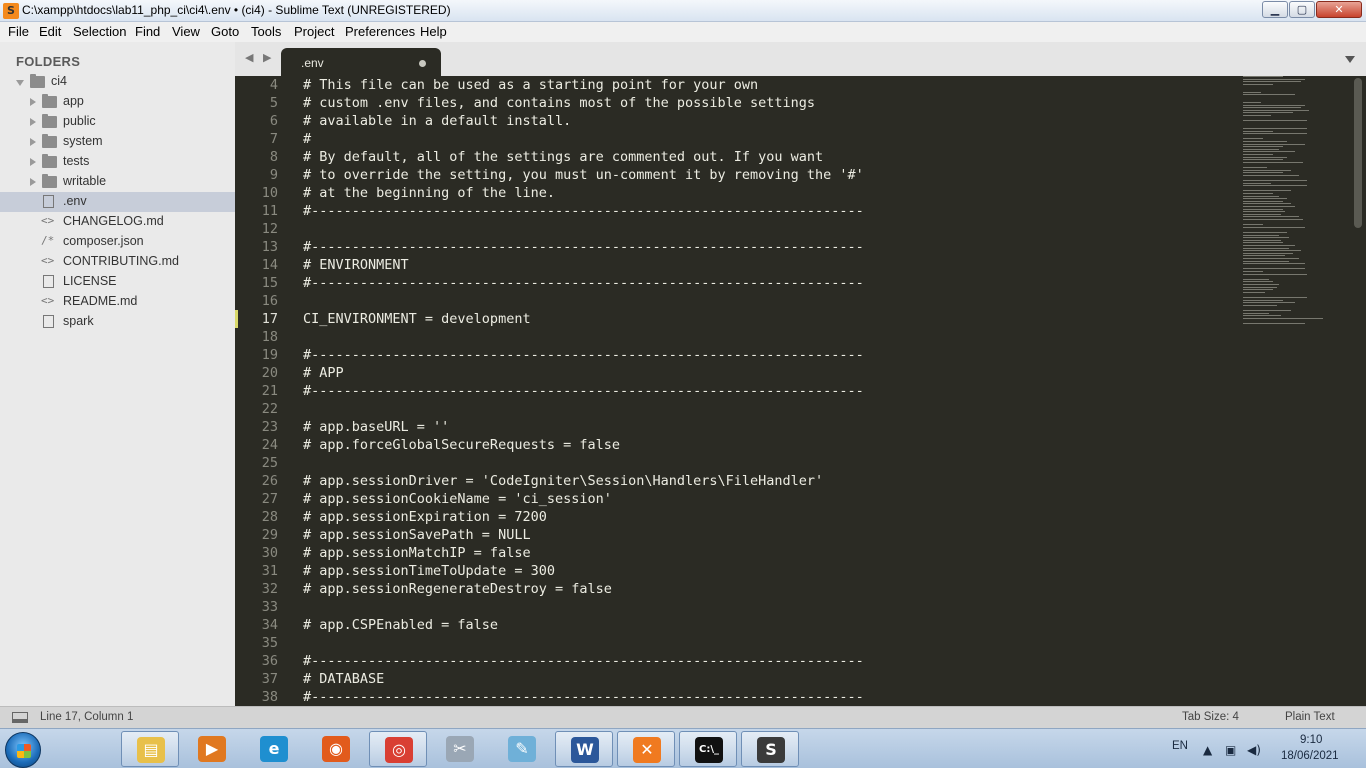  Describe the element at coordinates (1358, 153) in the screenshot. I see `vertical-scrollbar` at that location.